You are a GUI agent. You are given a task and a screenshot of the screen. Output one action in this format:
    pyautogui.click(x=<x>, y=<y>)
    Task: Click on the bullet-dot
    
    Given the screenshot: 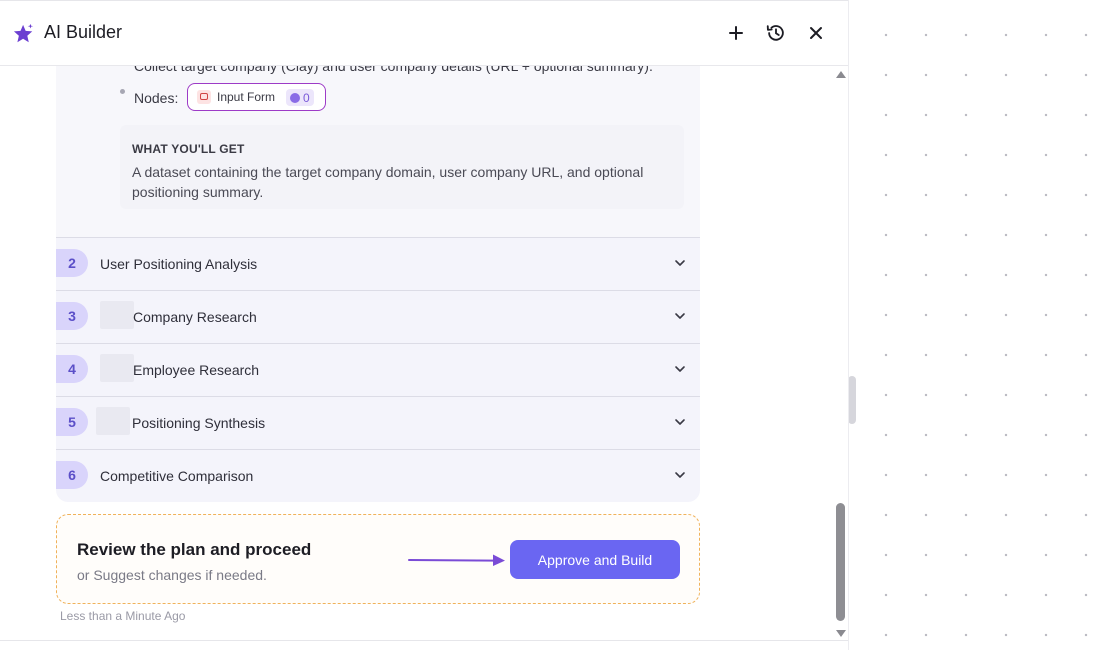 What is the action you would take?
    pyautogui.click(x=122, y=91)
    